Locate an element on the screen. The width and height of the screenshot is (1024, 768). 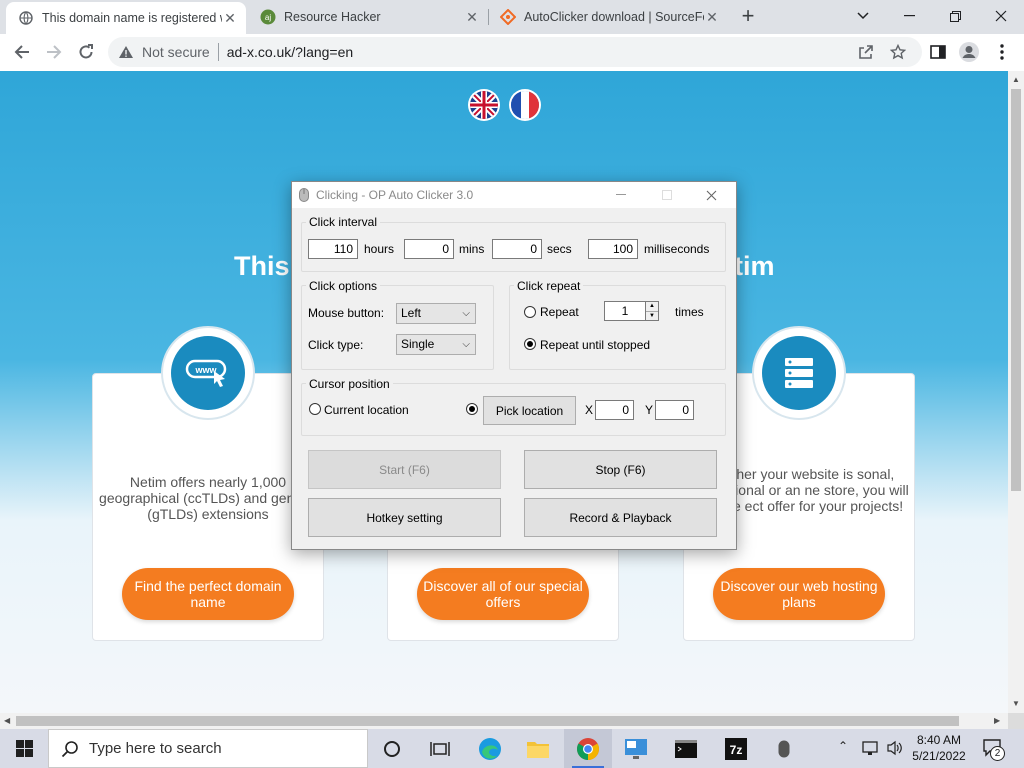
find-domain-button: Find the perfect domain name is located at coordinates (208, 594).